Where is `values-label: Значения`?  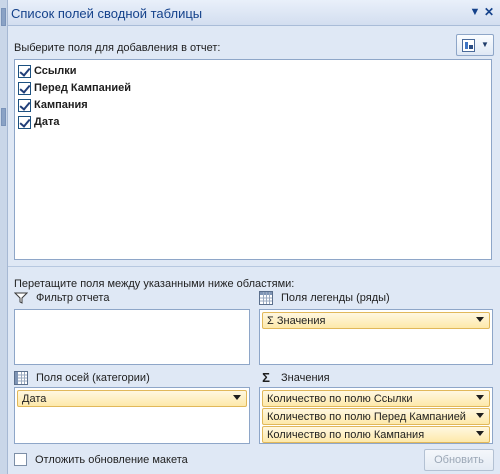 values-label: Значения is located at coordinates (305, 378).